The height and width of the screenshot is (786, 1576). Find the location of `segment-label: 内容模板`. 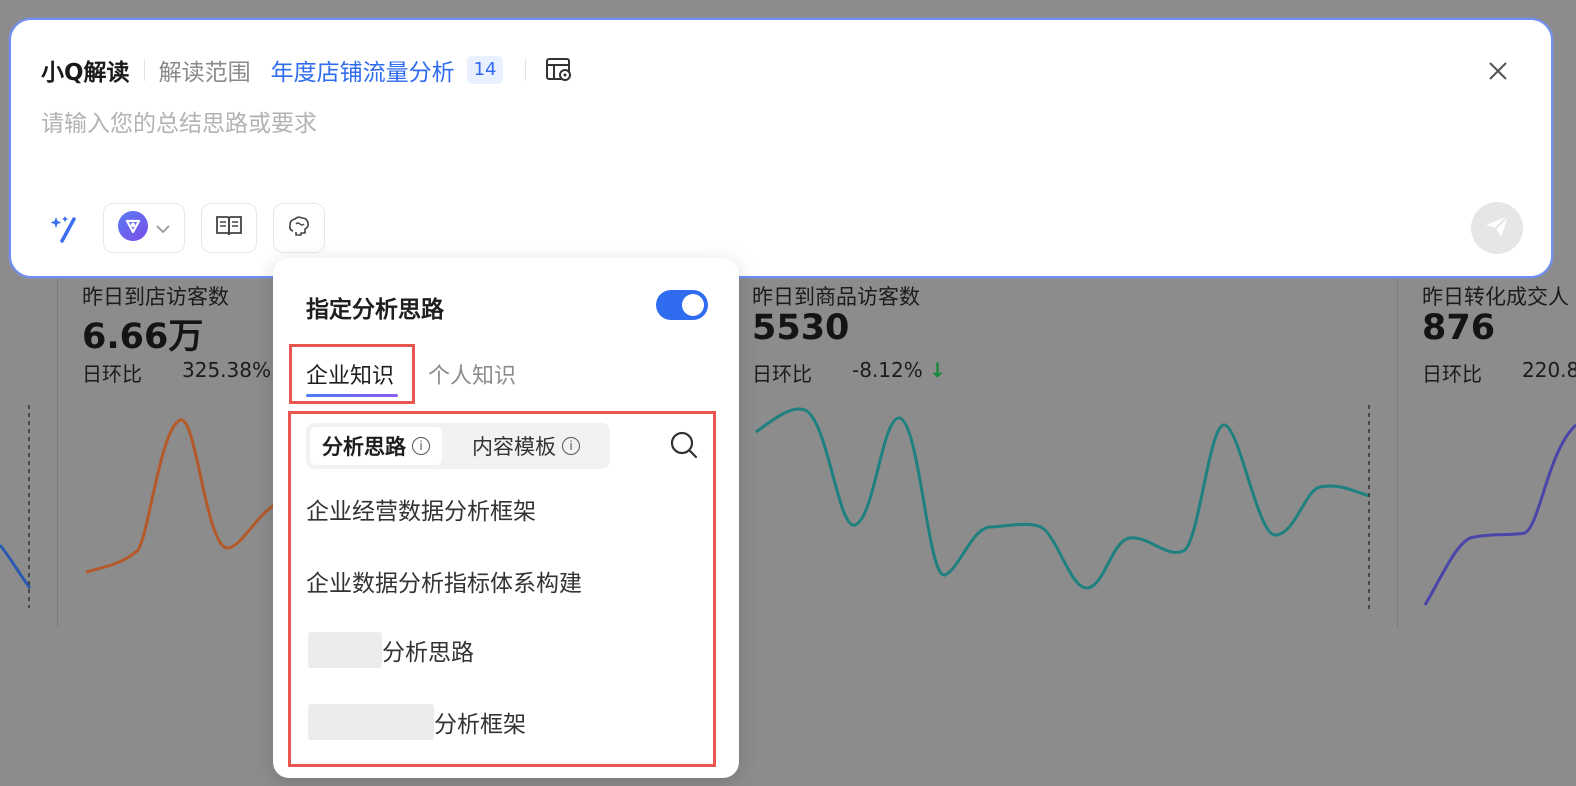

segment-label: 内容模板 is located at coordinates (514, 447).